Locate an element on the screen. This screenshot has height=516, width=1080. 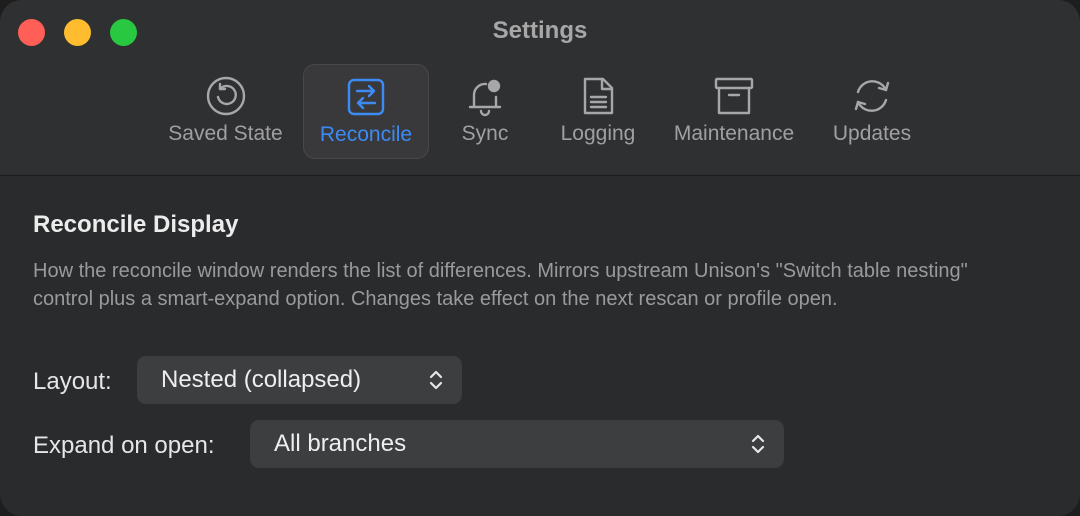
tab-label: Reconcile is located at coordinates (366, 134).